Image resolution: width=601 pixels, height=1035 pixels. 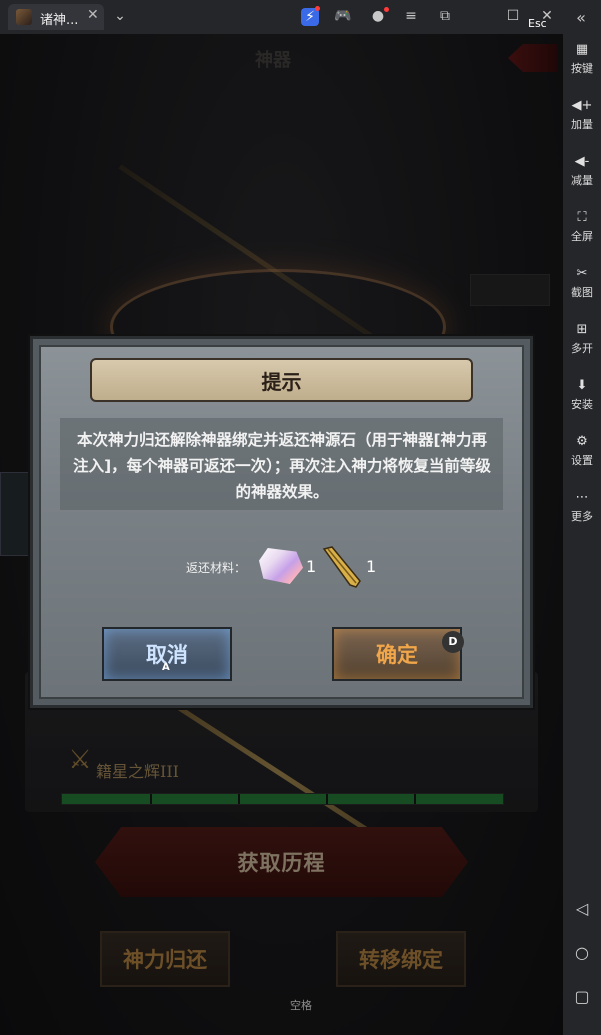 What do you see at coordinates (582, 395) in the screenshot?
I see `sidebar-item-install: ⬇ 安装` at bounding box center [582, 395].